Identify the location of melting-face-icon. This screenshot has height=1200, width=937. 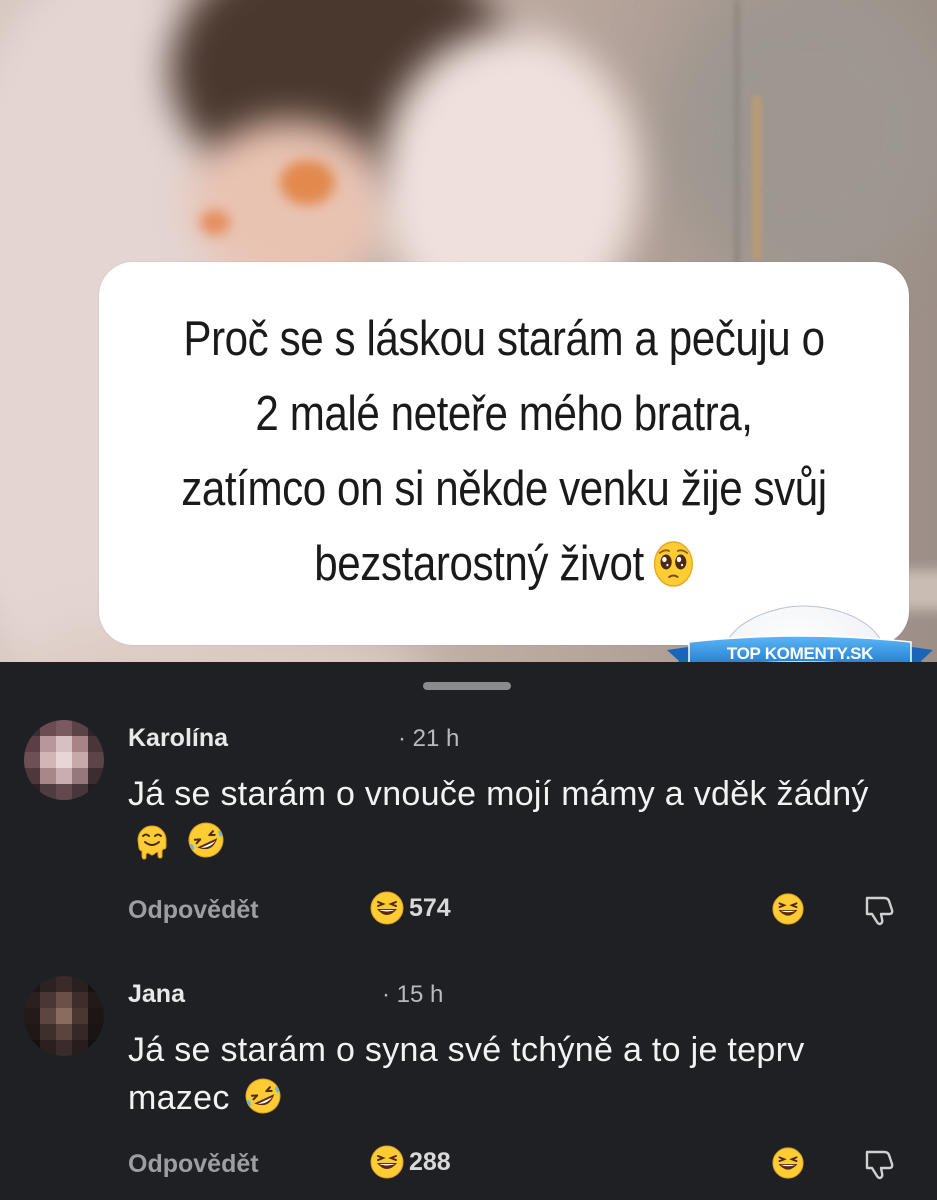
(152, 842).